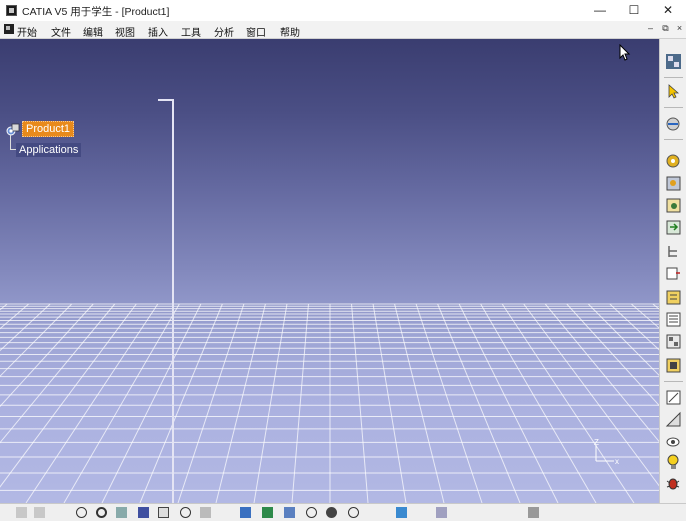 Image resolution: width=686 pixels, height=521 pixels. I want to click on snap-icon, so click(673, 419).